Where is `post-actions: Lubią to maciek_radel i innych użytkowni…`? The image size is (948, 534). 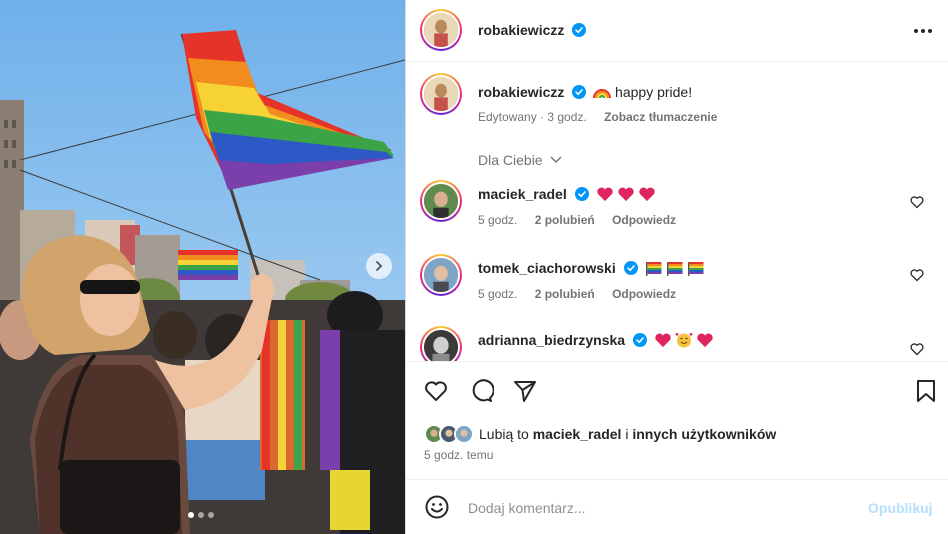 post-actions: Lubią to maciek_radel i innych użytkowni… is located at coordinates (677, 420).